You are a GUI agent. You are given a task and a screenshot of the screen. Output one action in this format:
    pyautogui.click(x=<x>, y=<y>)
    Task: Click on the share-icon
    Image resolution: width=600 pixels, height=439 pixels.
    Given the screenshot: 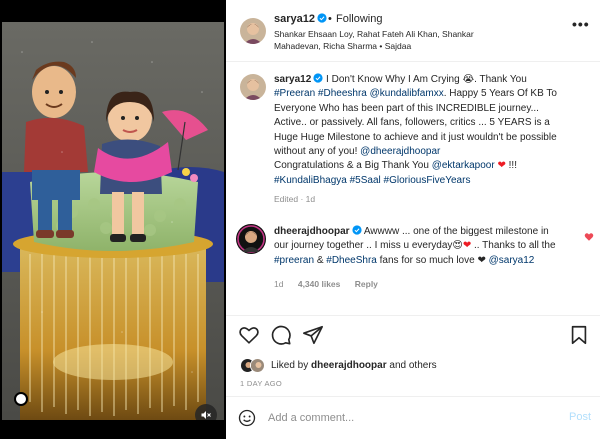 What is the action you would take?
    pyautogui.click(x=313, y=335)
    